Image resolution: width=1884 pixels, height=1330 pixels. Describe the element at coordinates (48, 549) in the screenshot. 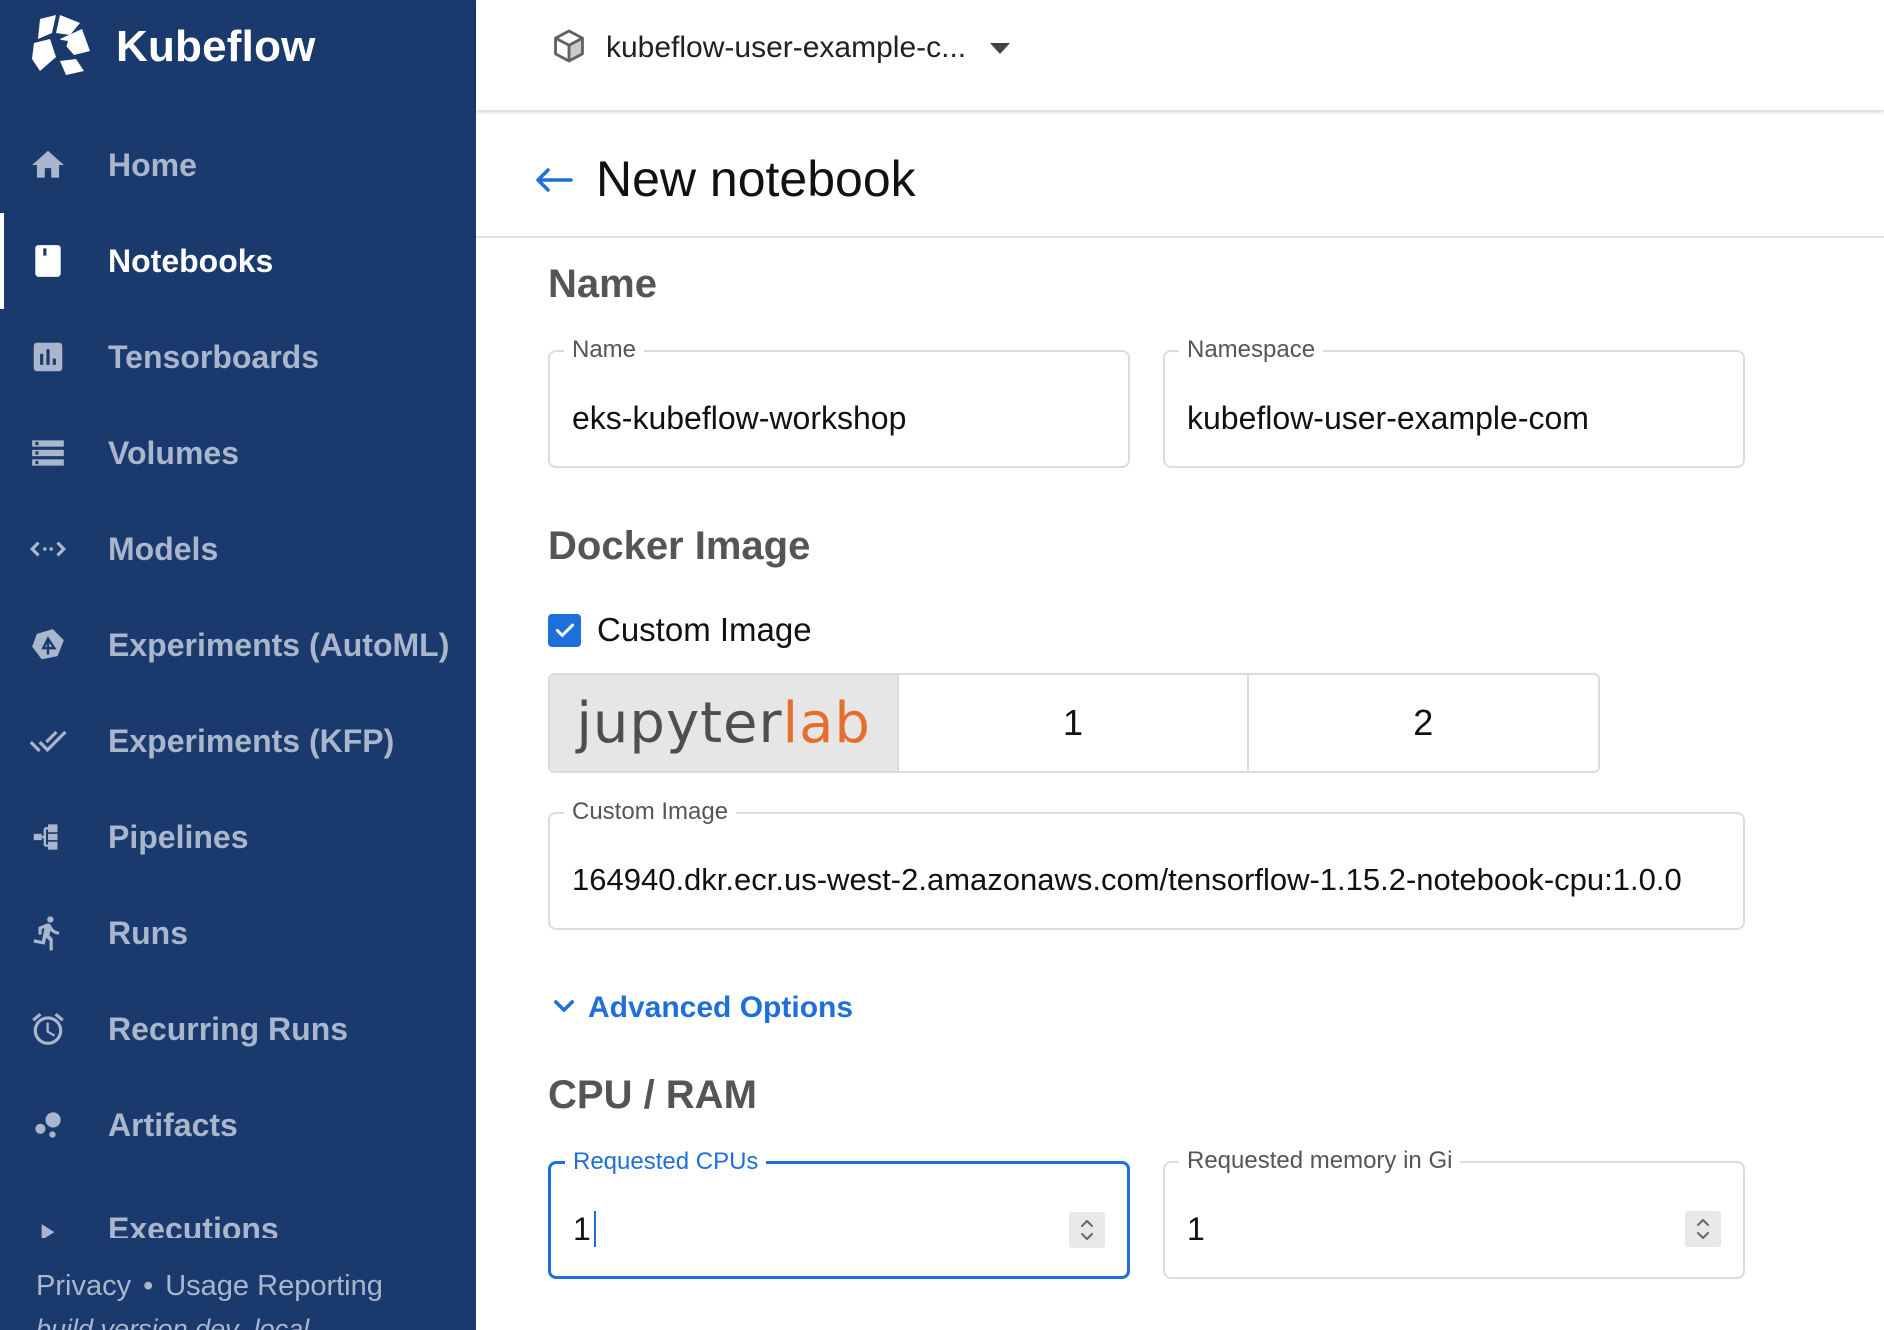

I see `arrows-horizontal-icon` at that location.